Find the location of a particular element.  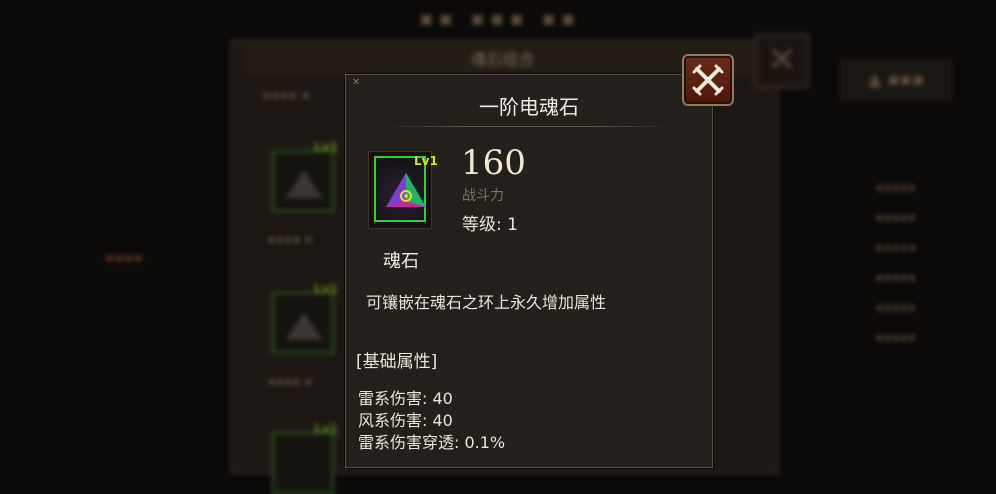

attribute-line: 雷系伤害穿透: 0.1% is located at coordinates (432, 442).